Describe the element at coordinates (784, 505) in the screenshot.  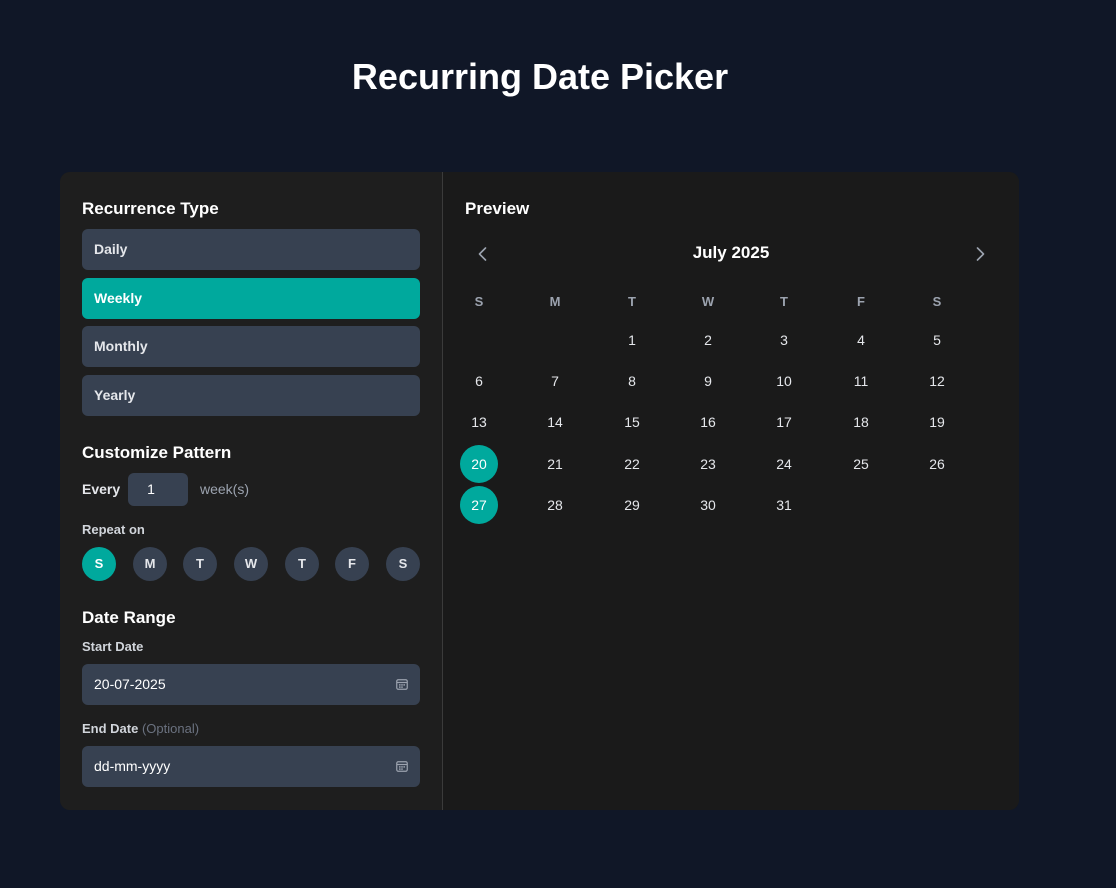
I see `calendar-day: 31` at that location.